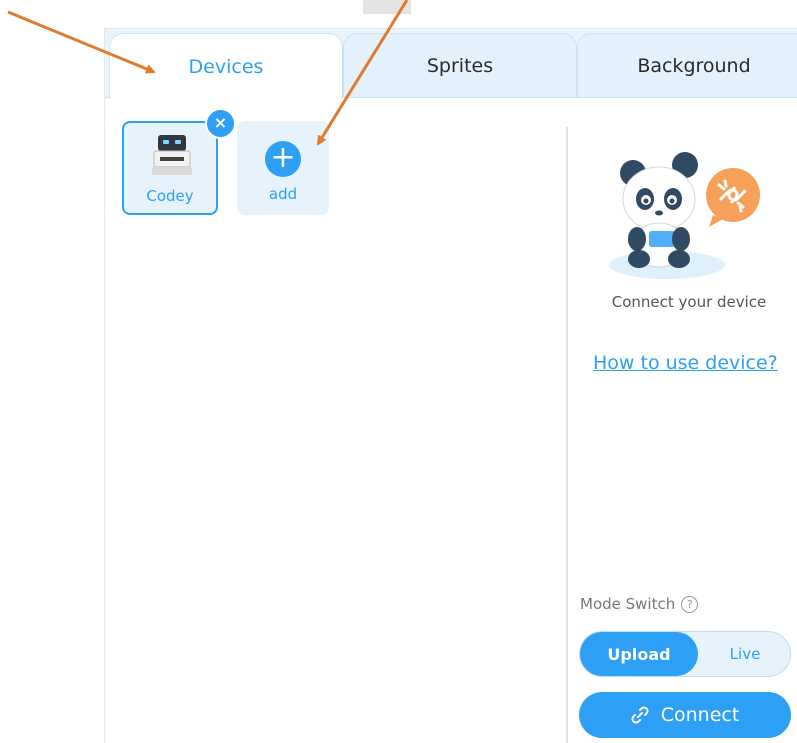 This screenshot has height=743, width=797. I want to click on add-label: add, so click(283, 194).